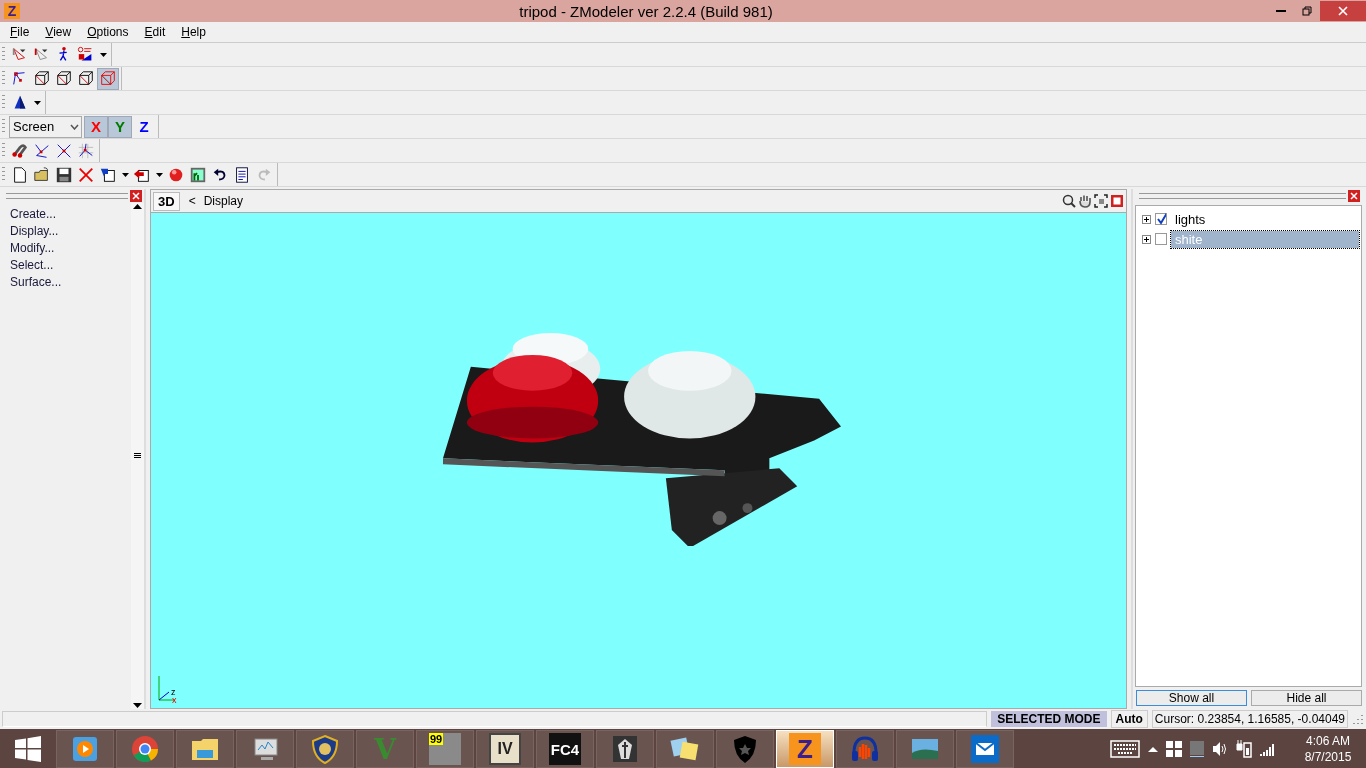  I want to click on badge-icon, so click(325, 749).